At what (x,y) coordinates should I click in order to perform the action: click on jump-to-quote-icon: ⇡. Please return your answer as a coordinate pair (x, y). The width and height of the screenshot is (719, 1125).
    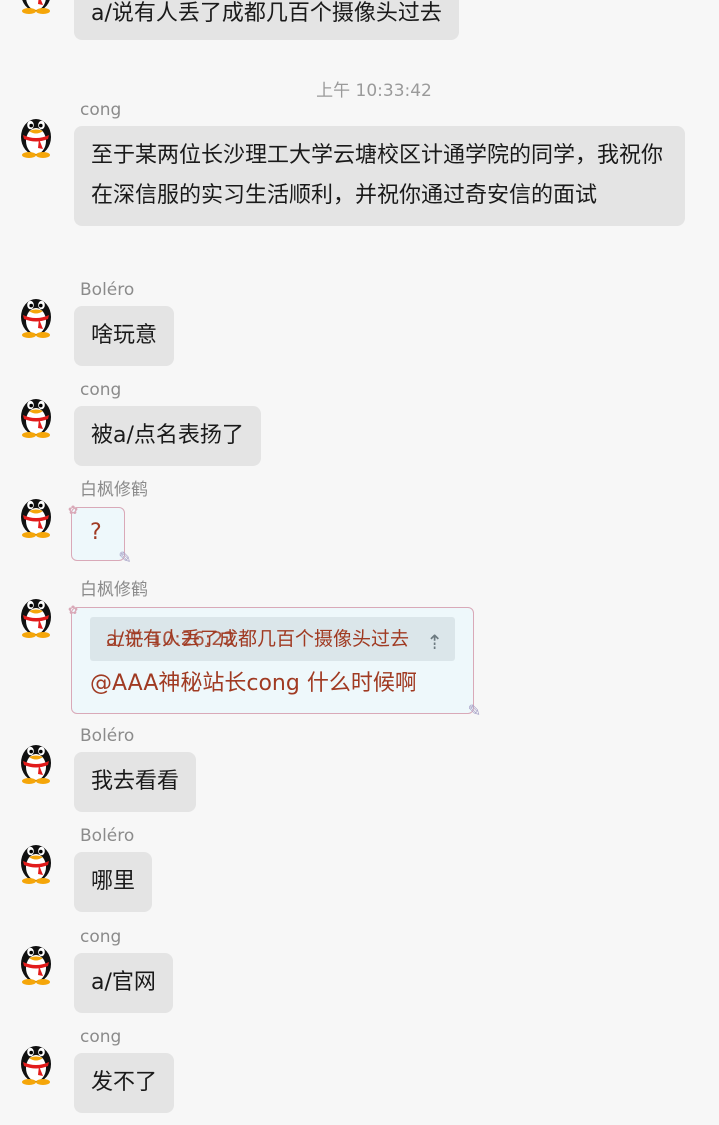
    Looking at the image, I should click on (434, 642).